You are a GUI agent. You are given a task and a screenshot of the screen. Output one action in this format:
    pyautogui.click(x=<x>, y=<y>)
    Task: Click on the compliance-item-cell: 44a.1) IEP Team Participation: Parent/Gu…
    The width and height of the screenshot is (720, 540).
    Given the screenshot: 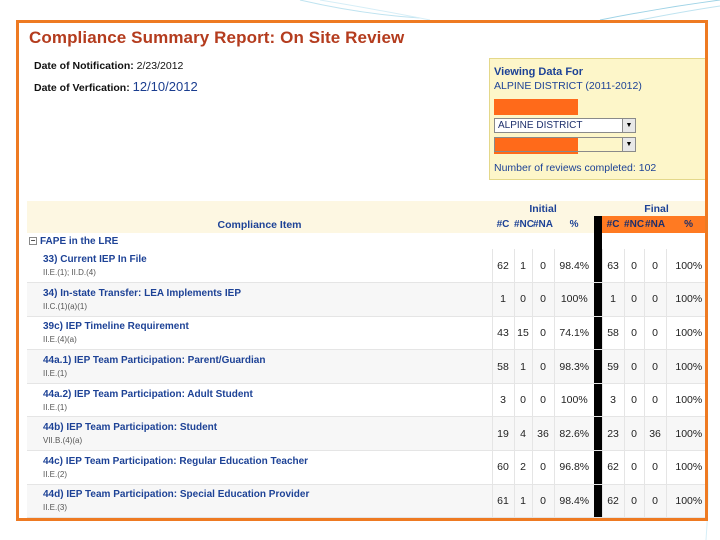 What is the action you would take?
    pyautogui.click(x=259, y=366)
    